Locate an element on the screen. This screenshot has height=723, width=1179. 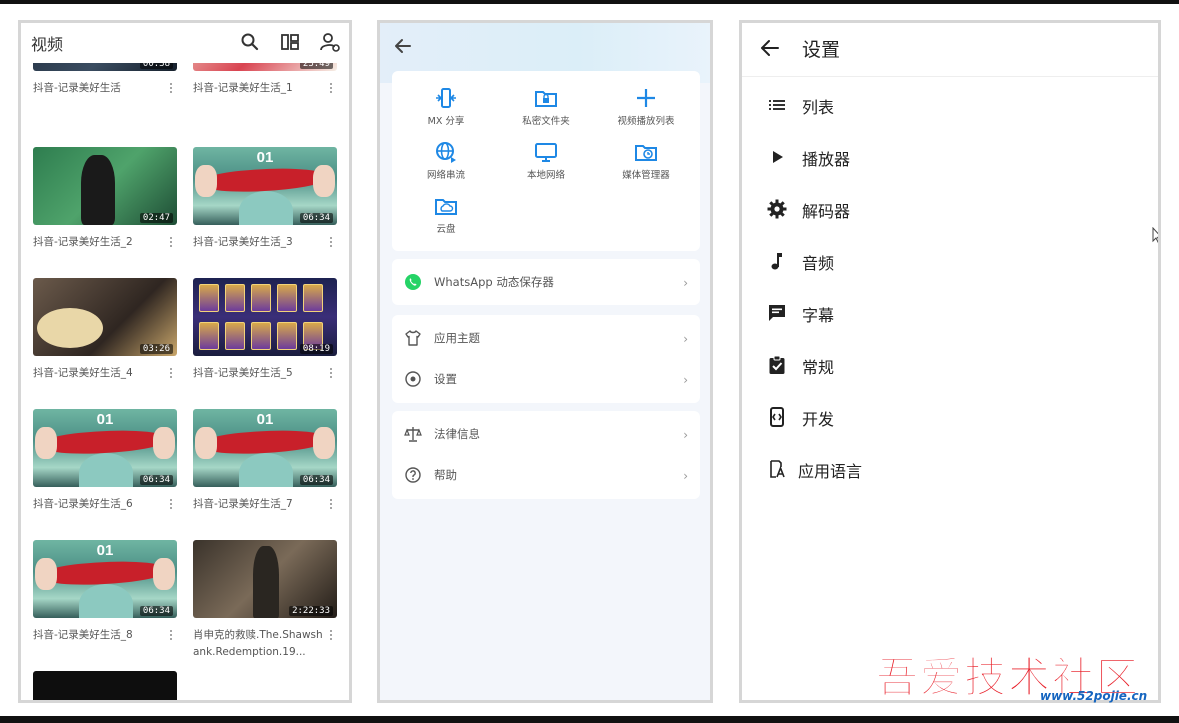
settings-header: 设置 is located at coordinates (950, 50).